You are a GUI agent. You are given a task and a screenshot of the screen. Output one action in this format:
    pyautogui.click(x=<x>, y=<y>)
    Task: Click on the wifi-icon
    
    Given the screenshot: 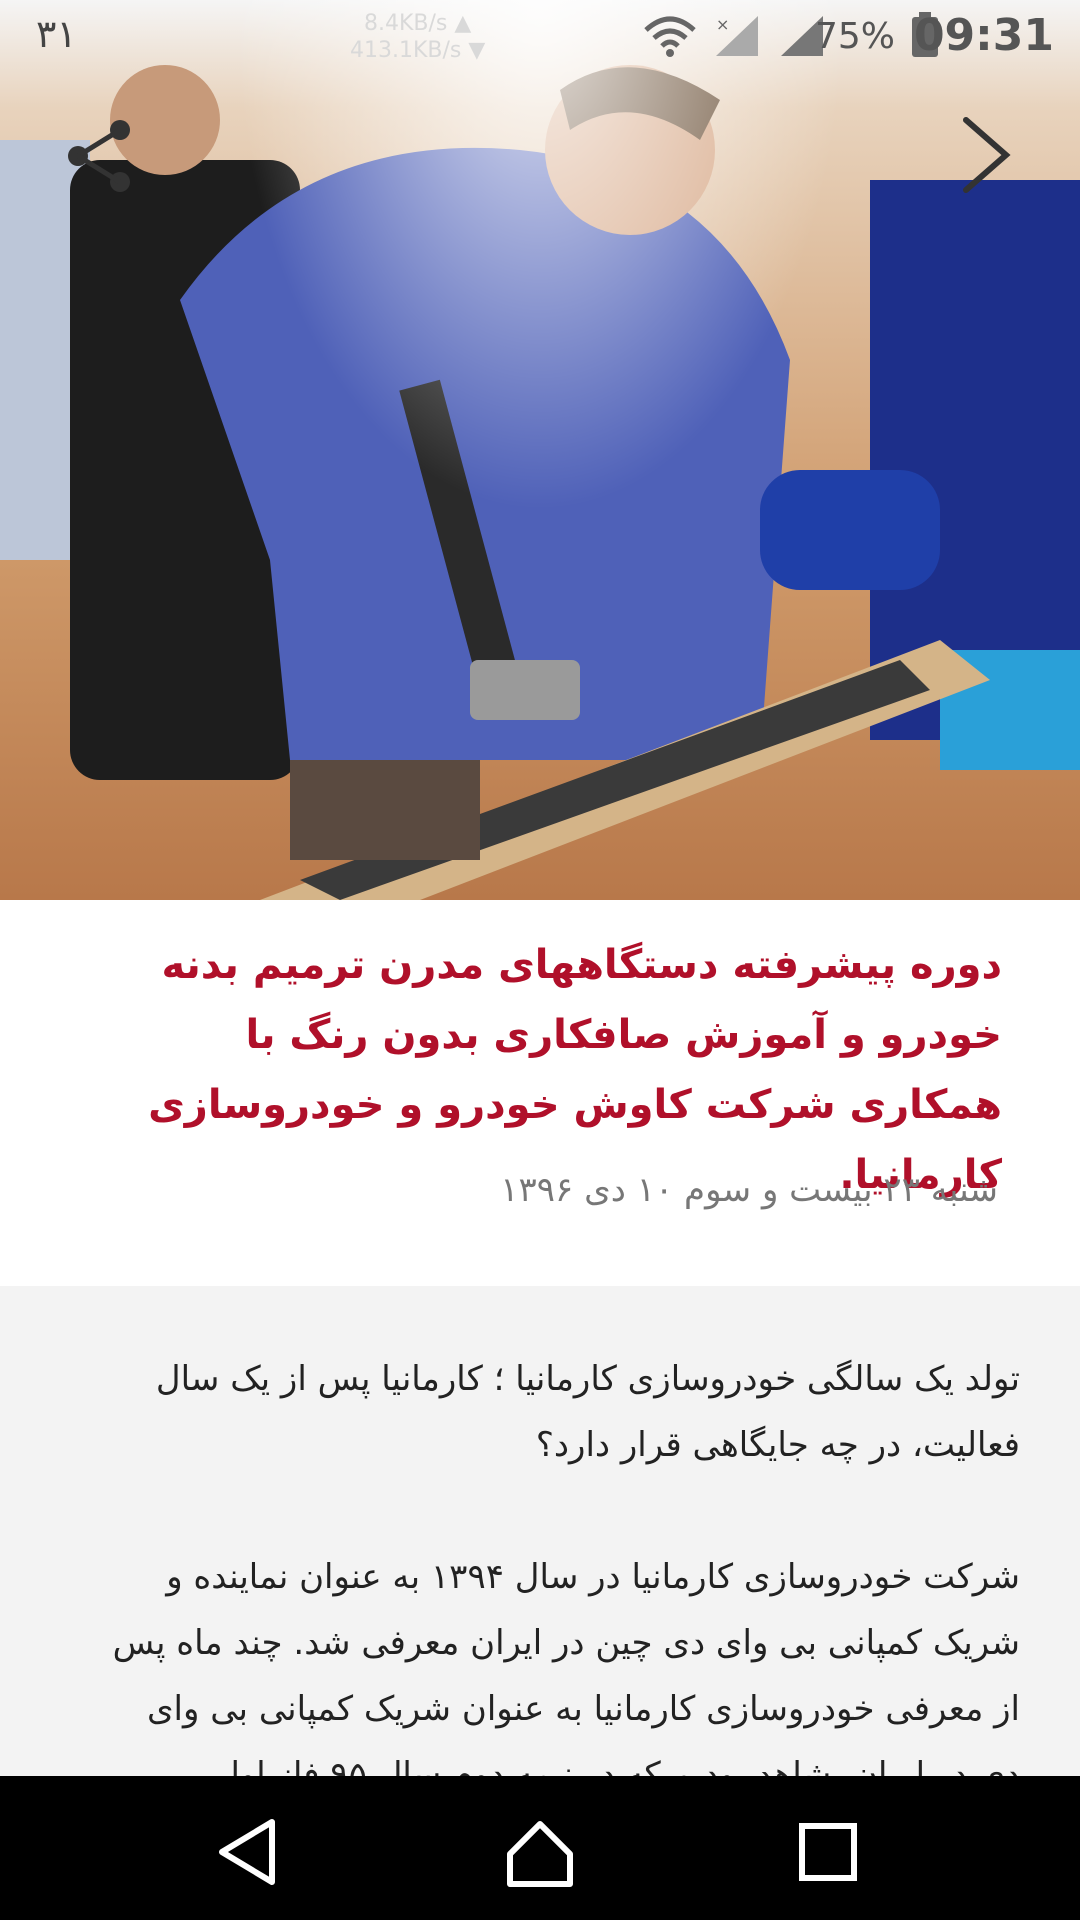 What is the action you would take?
    pyautogui.click(x=670, y=36)
    